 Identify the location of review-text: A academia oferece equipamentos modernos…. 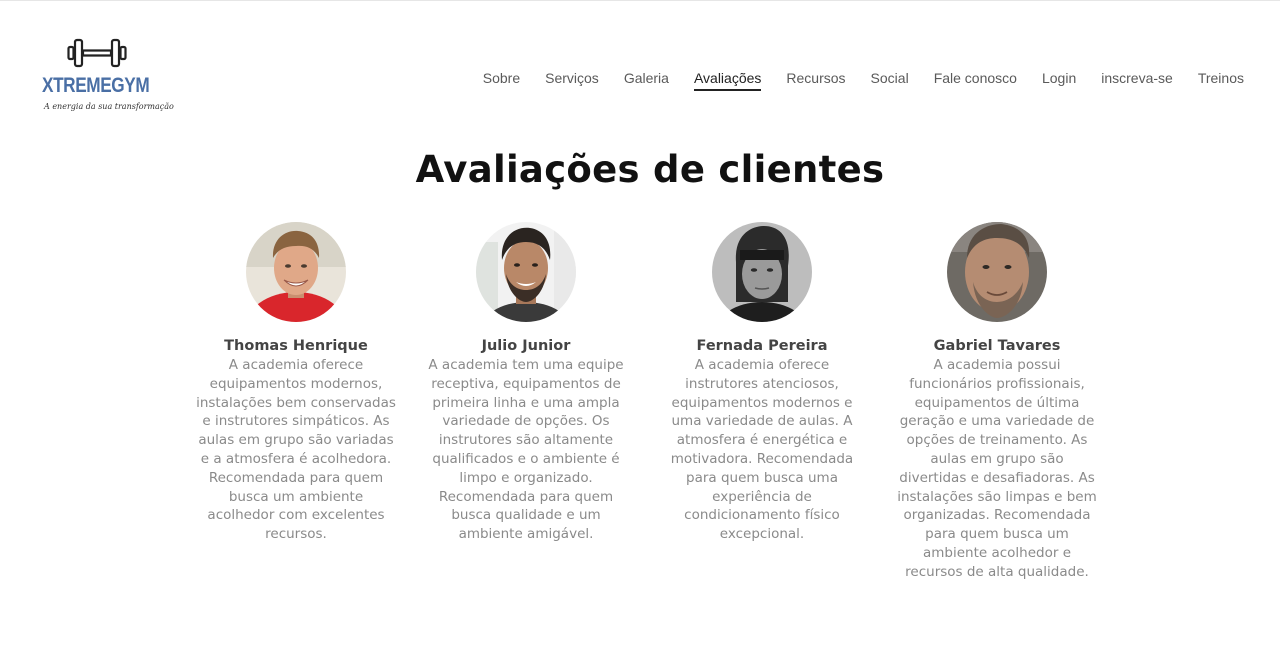
(296, 450).